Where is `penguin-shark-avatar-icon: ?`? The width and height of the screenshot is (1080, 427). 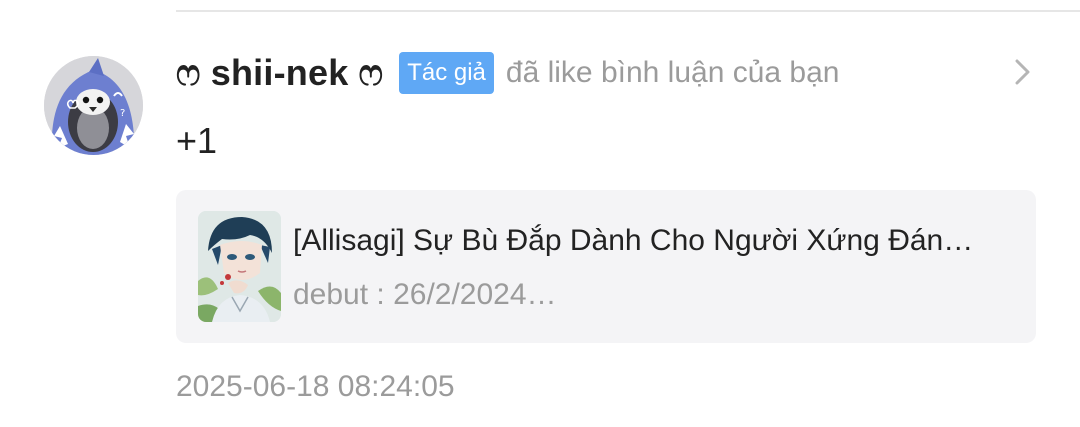 penguin-shark-avatar-icon: ? is located at coordinates (93, 105).